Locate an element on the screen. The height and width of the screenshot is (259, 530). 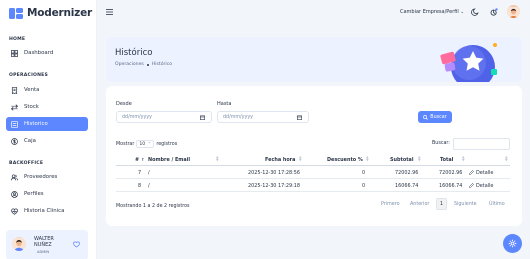
col-header-nombre: Nombre / Email is located at coordinates (169, 159).